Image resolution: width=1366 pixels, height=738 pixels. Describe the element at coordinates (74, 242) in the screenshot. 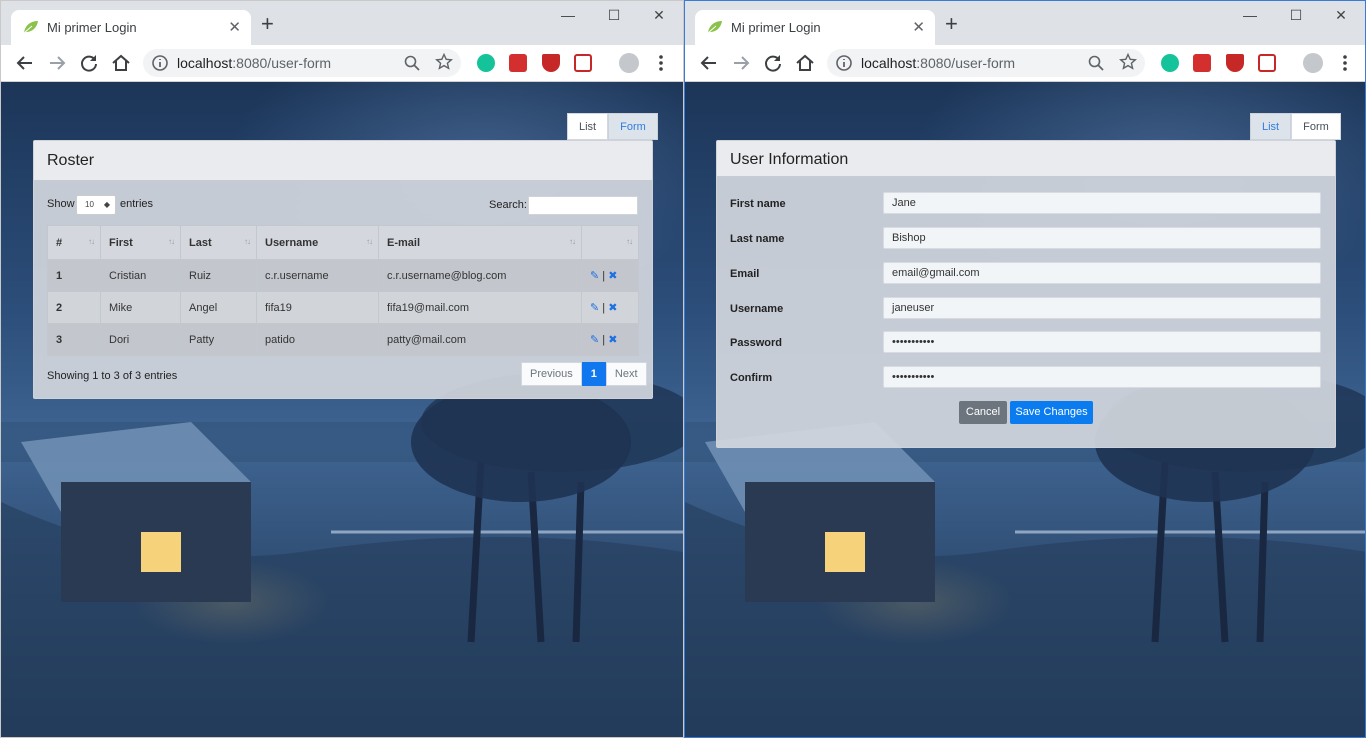

I see `column-header-id: # ↑↓` at that location.